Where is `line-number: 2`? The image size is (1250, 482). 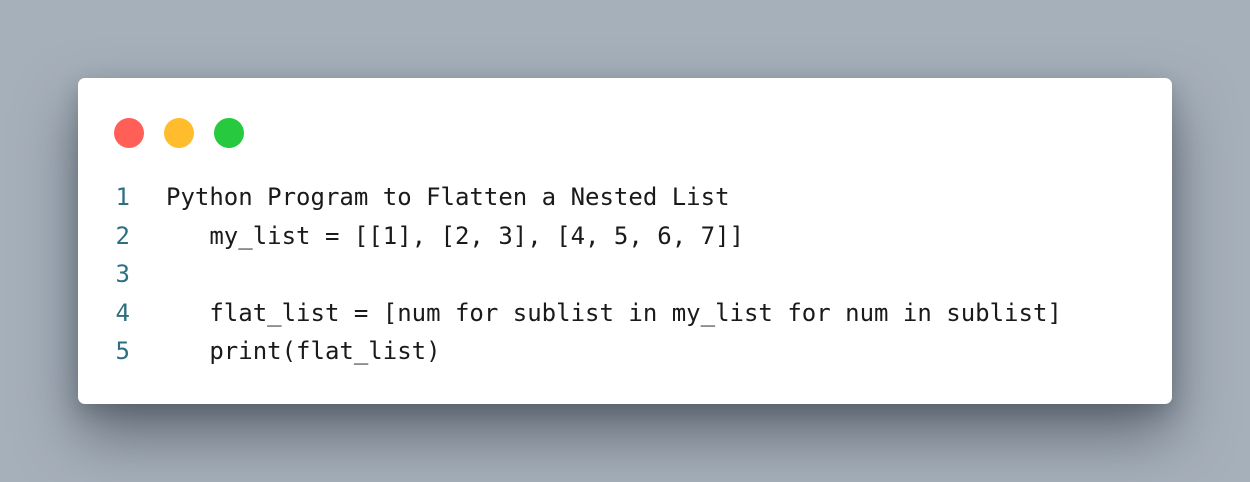
line-number: 2 is located at coordinates (122, 235).